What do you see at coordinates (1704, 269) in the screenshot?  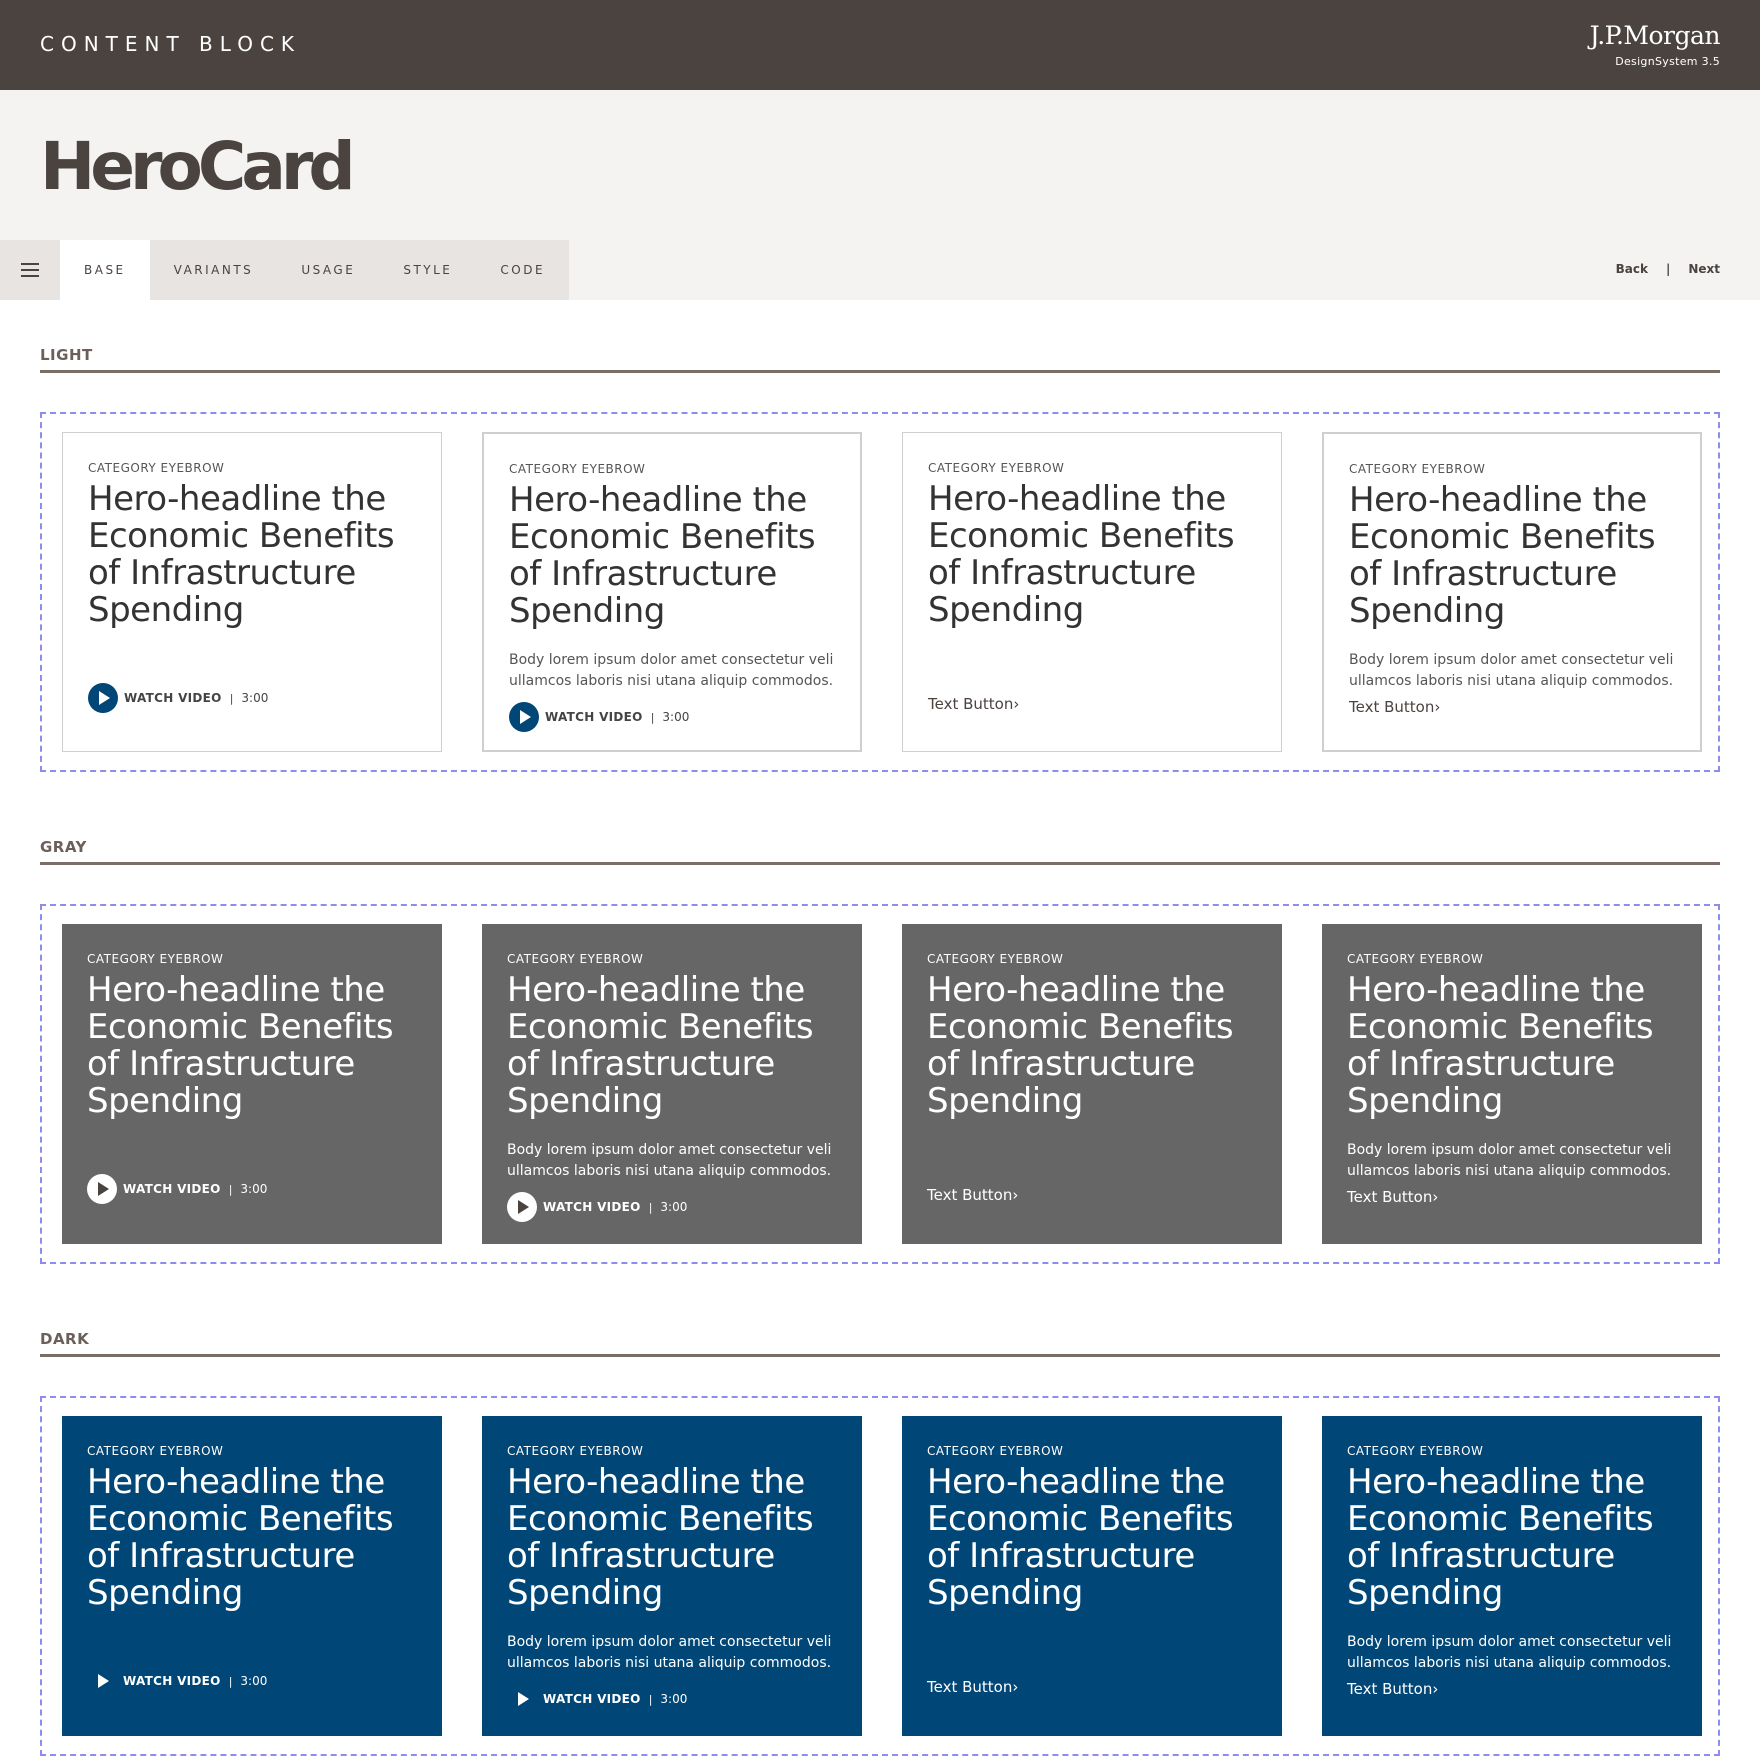 I see `next-link: Next` at bounding box center [1704, 269].